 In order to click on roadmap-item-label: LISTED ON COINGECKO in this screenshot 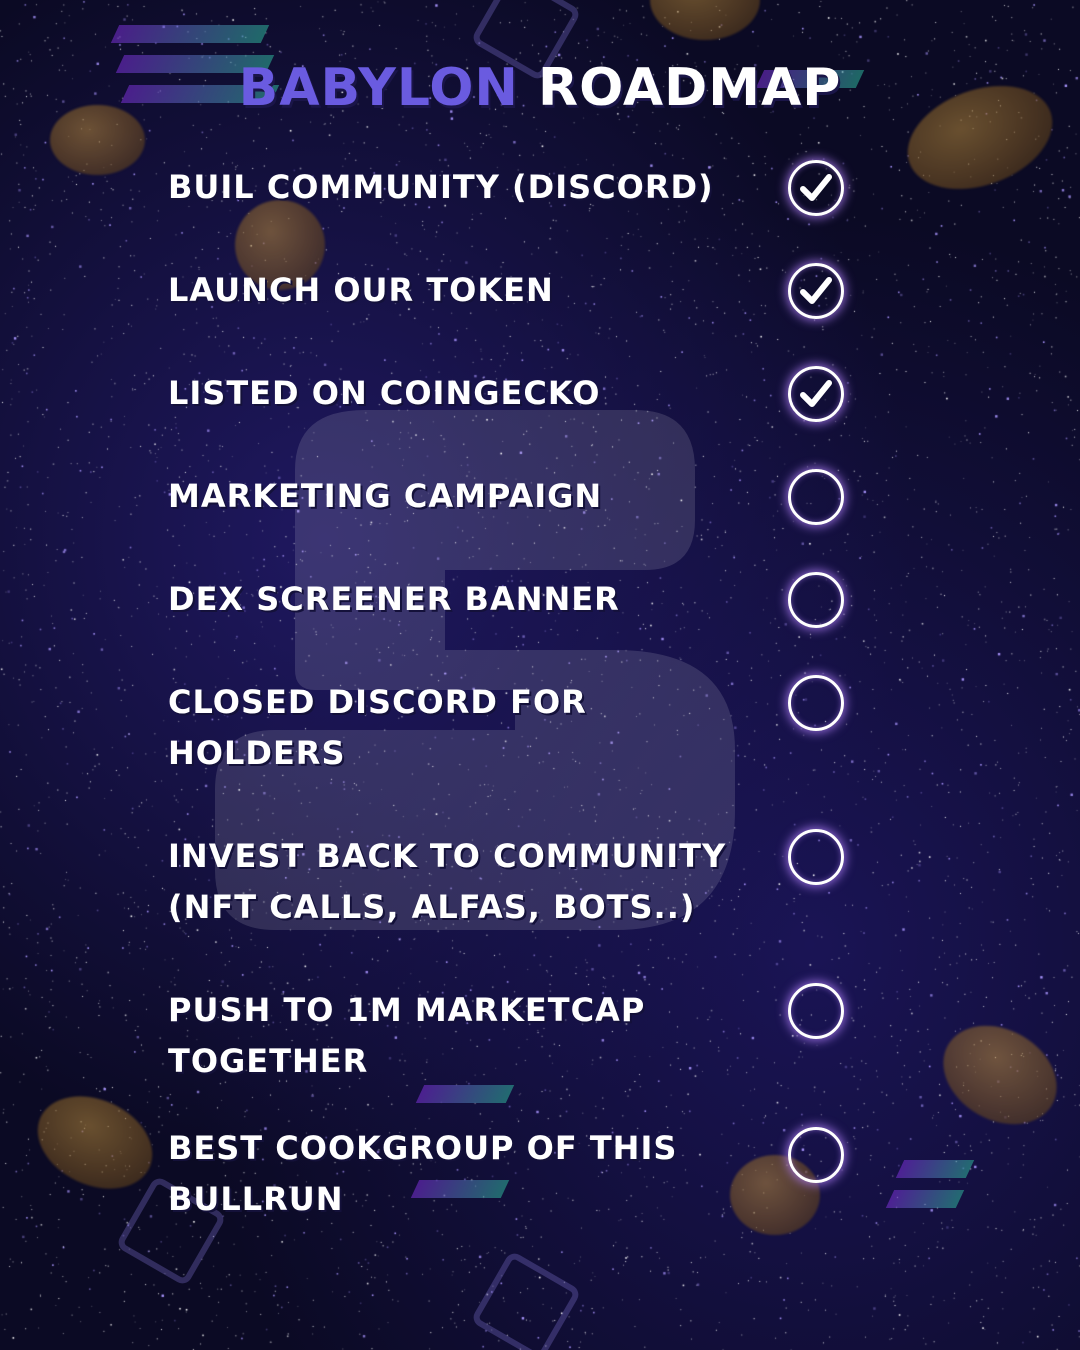, I will do `click(384, 393)`.